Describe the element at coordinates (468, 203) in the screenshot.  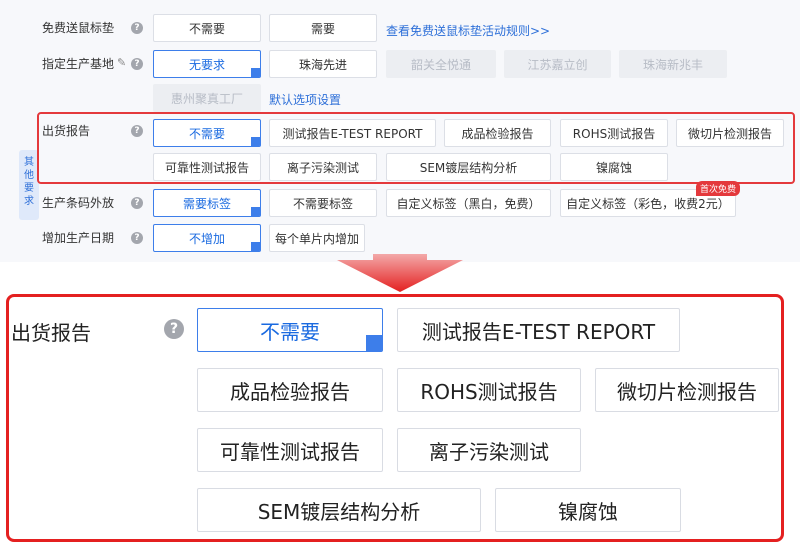
I see `barcode-option-custom-bw: 自定义标签（黑白，免费）` at that location.